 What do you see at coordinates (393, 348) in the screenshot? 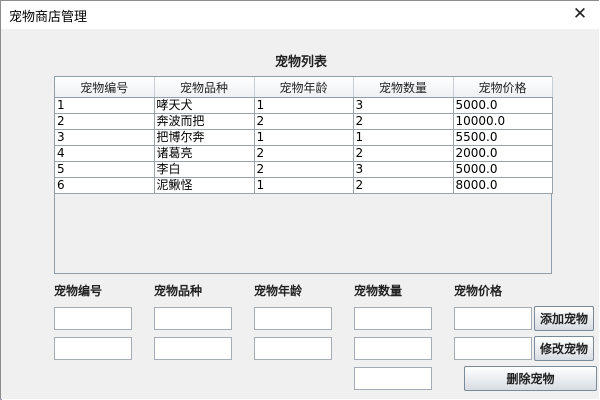
I see `edit-pet-quantity-input` at bounding box center [393, 348].